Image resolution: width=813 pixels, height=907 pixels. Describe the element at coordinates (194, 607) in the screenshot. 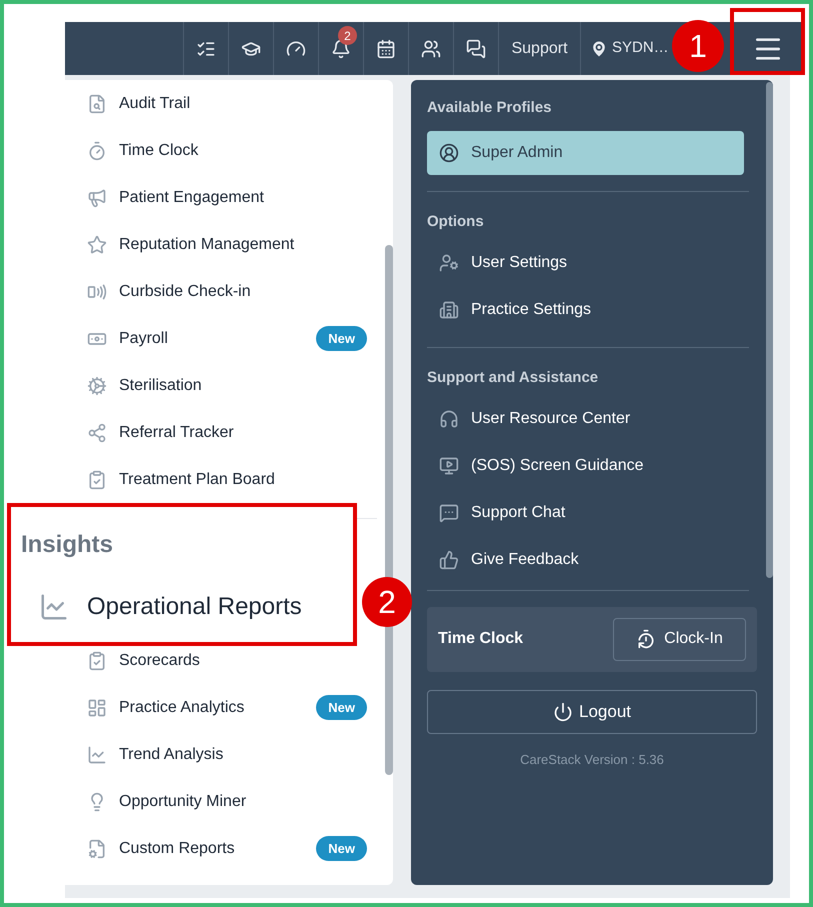

I see `menu-item: Operational Reports` at that location.